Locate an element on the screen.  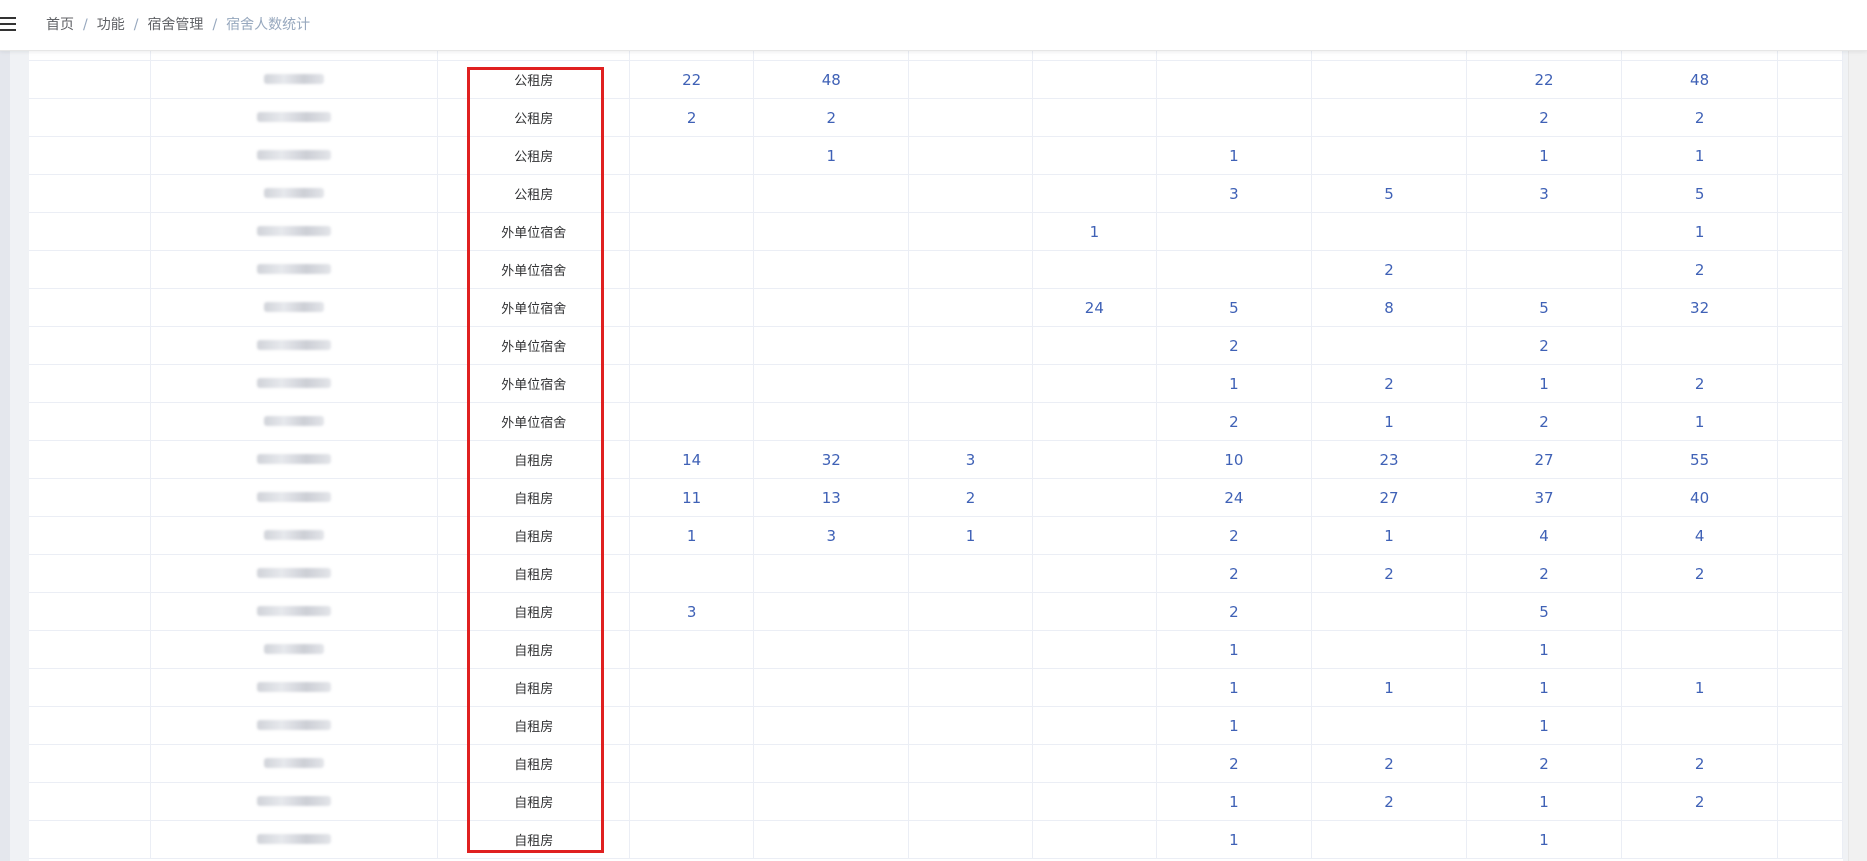
table-row: 公租房3037113738 is located at coordinates (936, 55).